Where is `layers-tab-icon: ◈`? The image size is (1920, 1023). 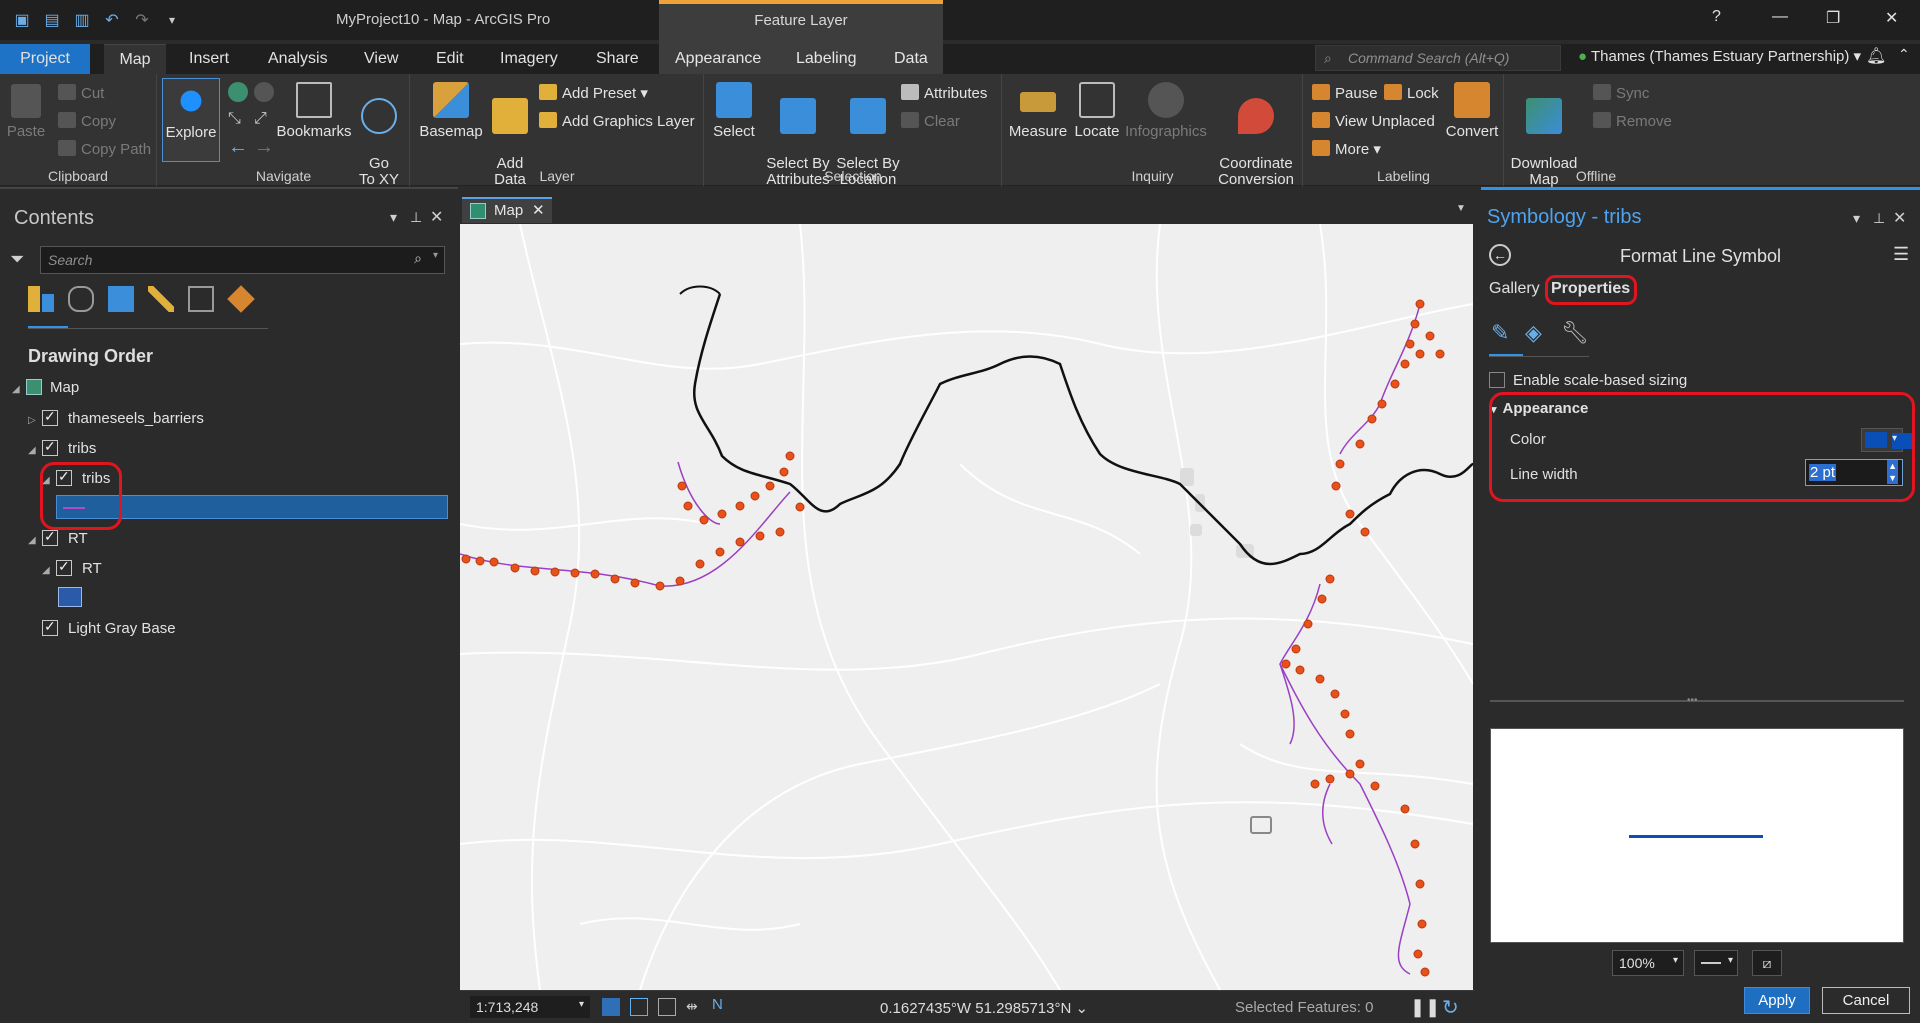 layers-tab-icon: ◈ is located at coordinates (1538, 333).